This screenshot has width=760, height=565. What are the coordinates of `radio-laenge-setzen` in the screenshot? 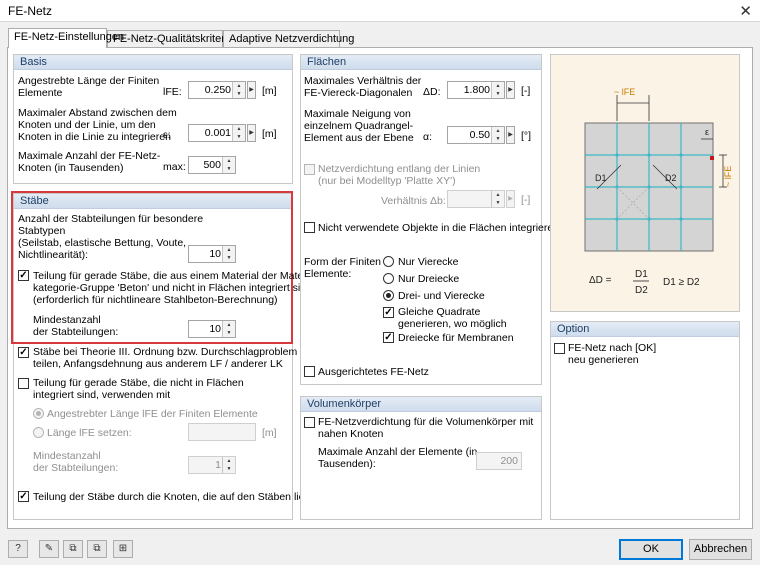 It's located at (38, 432).